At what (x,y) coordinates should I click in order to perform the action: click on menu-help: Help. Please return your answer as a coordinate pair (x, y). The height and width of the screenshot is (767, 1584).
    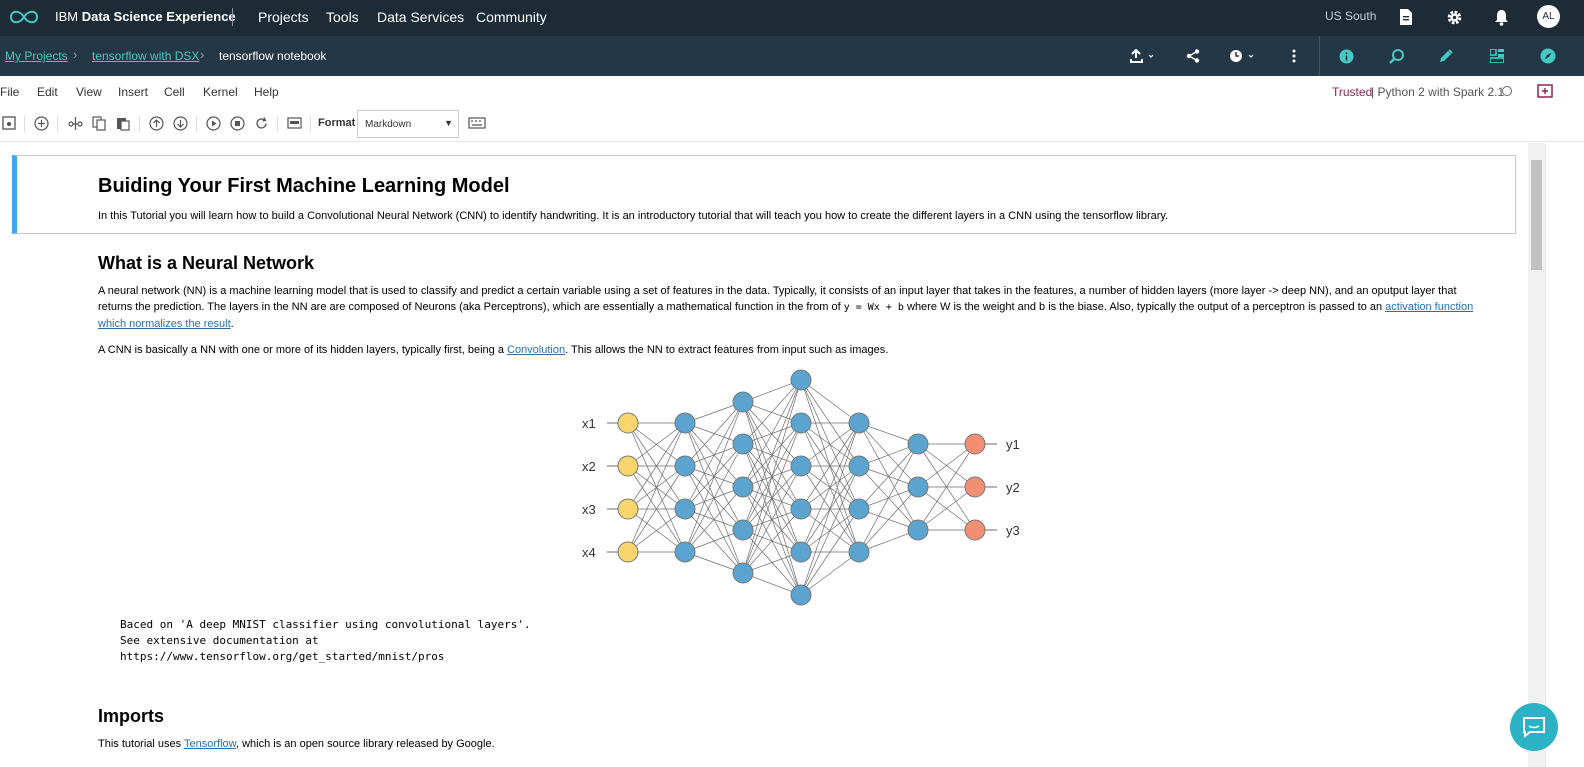
    Looking at the image, I should click on (266, 92).